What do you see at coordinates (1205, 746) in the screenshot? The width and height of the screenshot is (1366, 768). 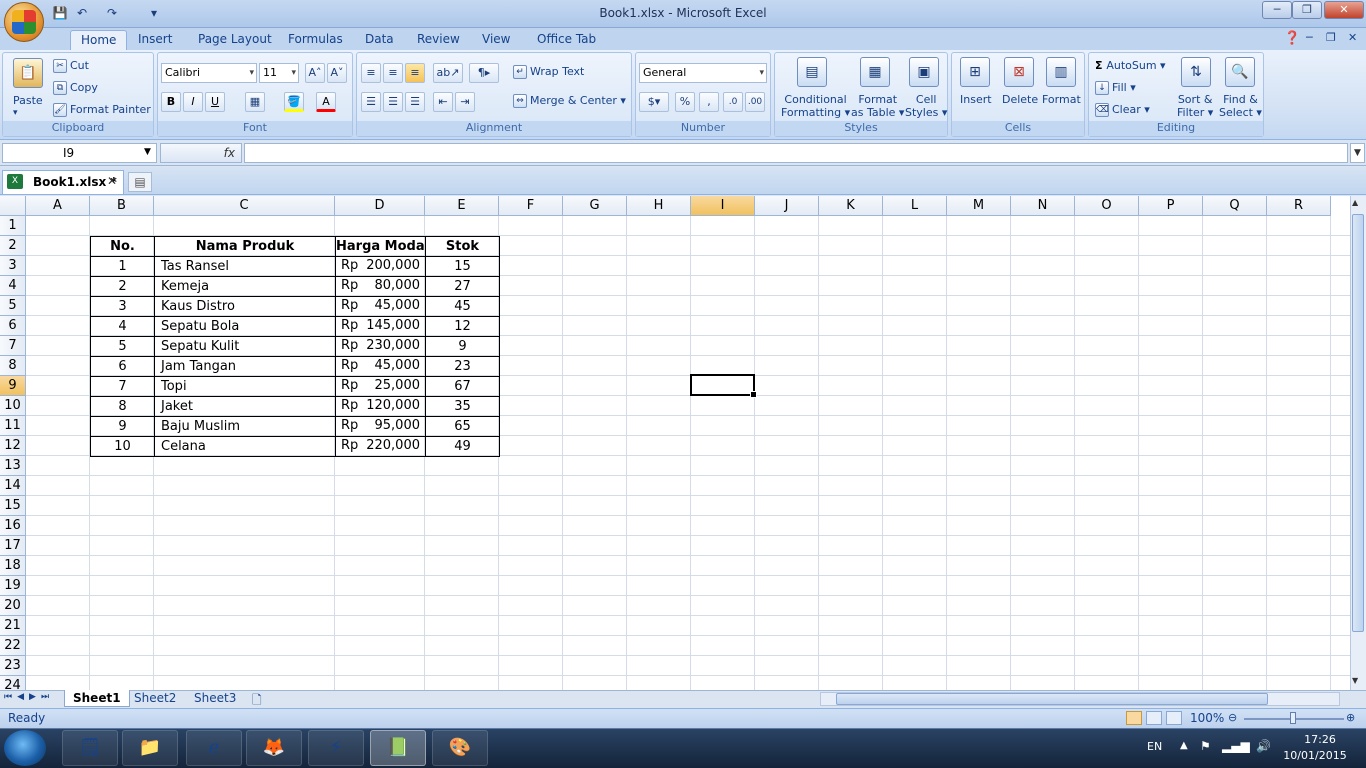 I see `action-center-icon: ⚑` at bounding box center [1205, 746].